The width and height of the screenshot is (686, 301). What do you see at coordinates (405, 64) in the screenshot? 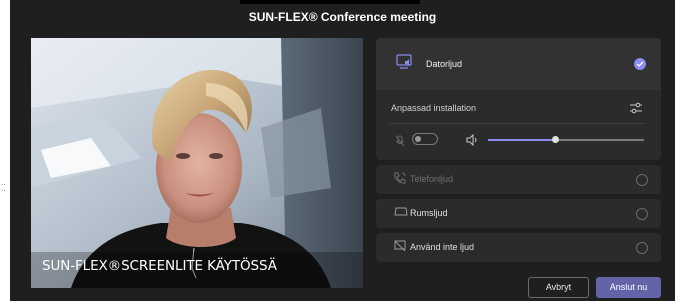
I see `computer-audio-icon` at bounding box center [405, 64].